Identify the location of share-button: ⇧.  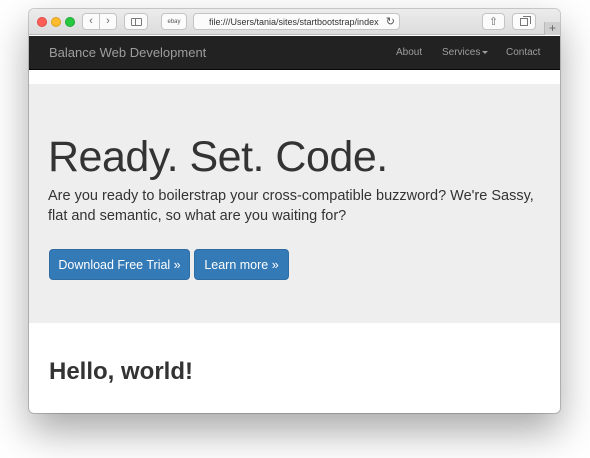
(493, 21).